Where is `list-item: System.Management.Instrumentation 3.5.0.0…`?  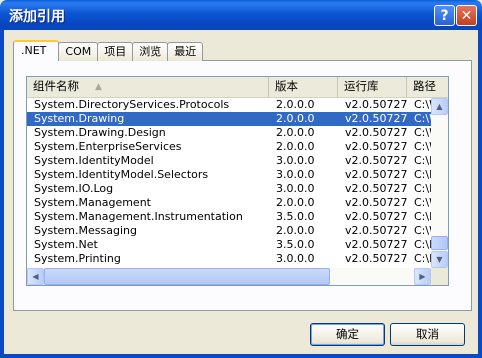 list-item: System.Management.Instrumentation 3.5.0.0… is located at coordinates (229, 217).